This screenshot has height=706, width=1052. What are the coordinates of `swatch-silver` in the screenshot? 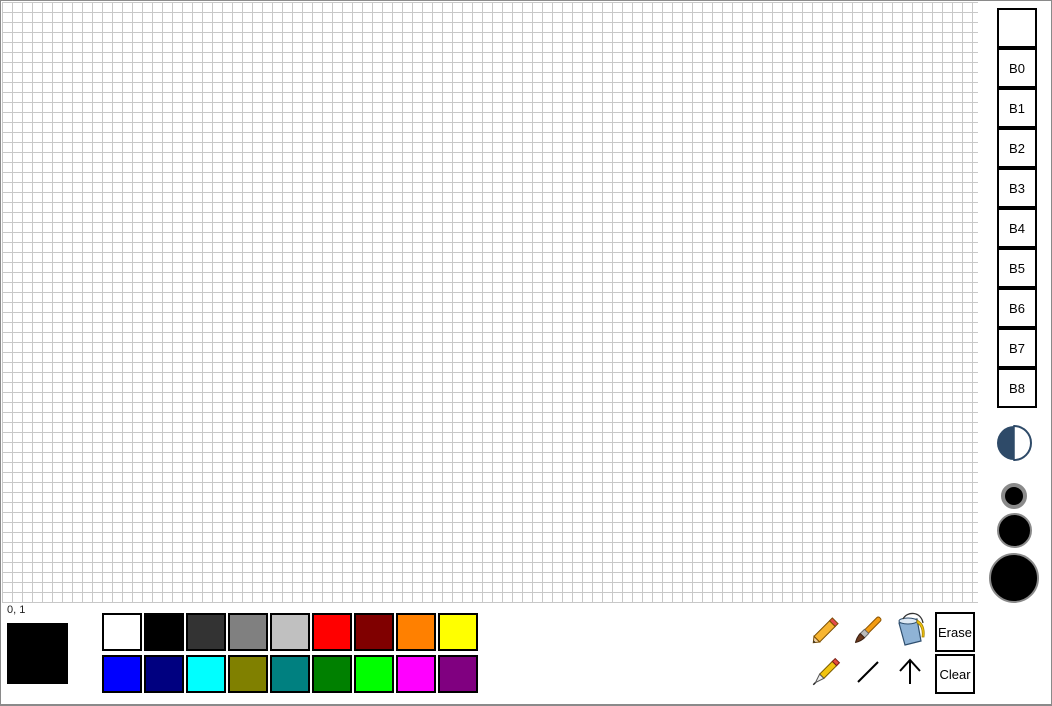 It's located at (290, 632).